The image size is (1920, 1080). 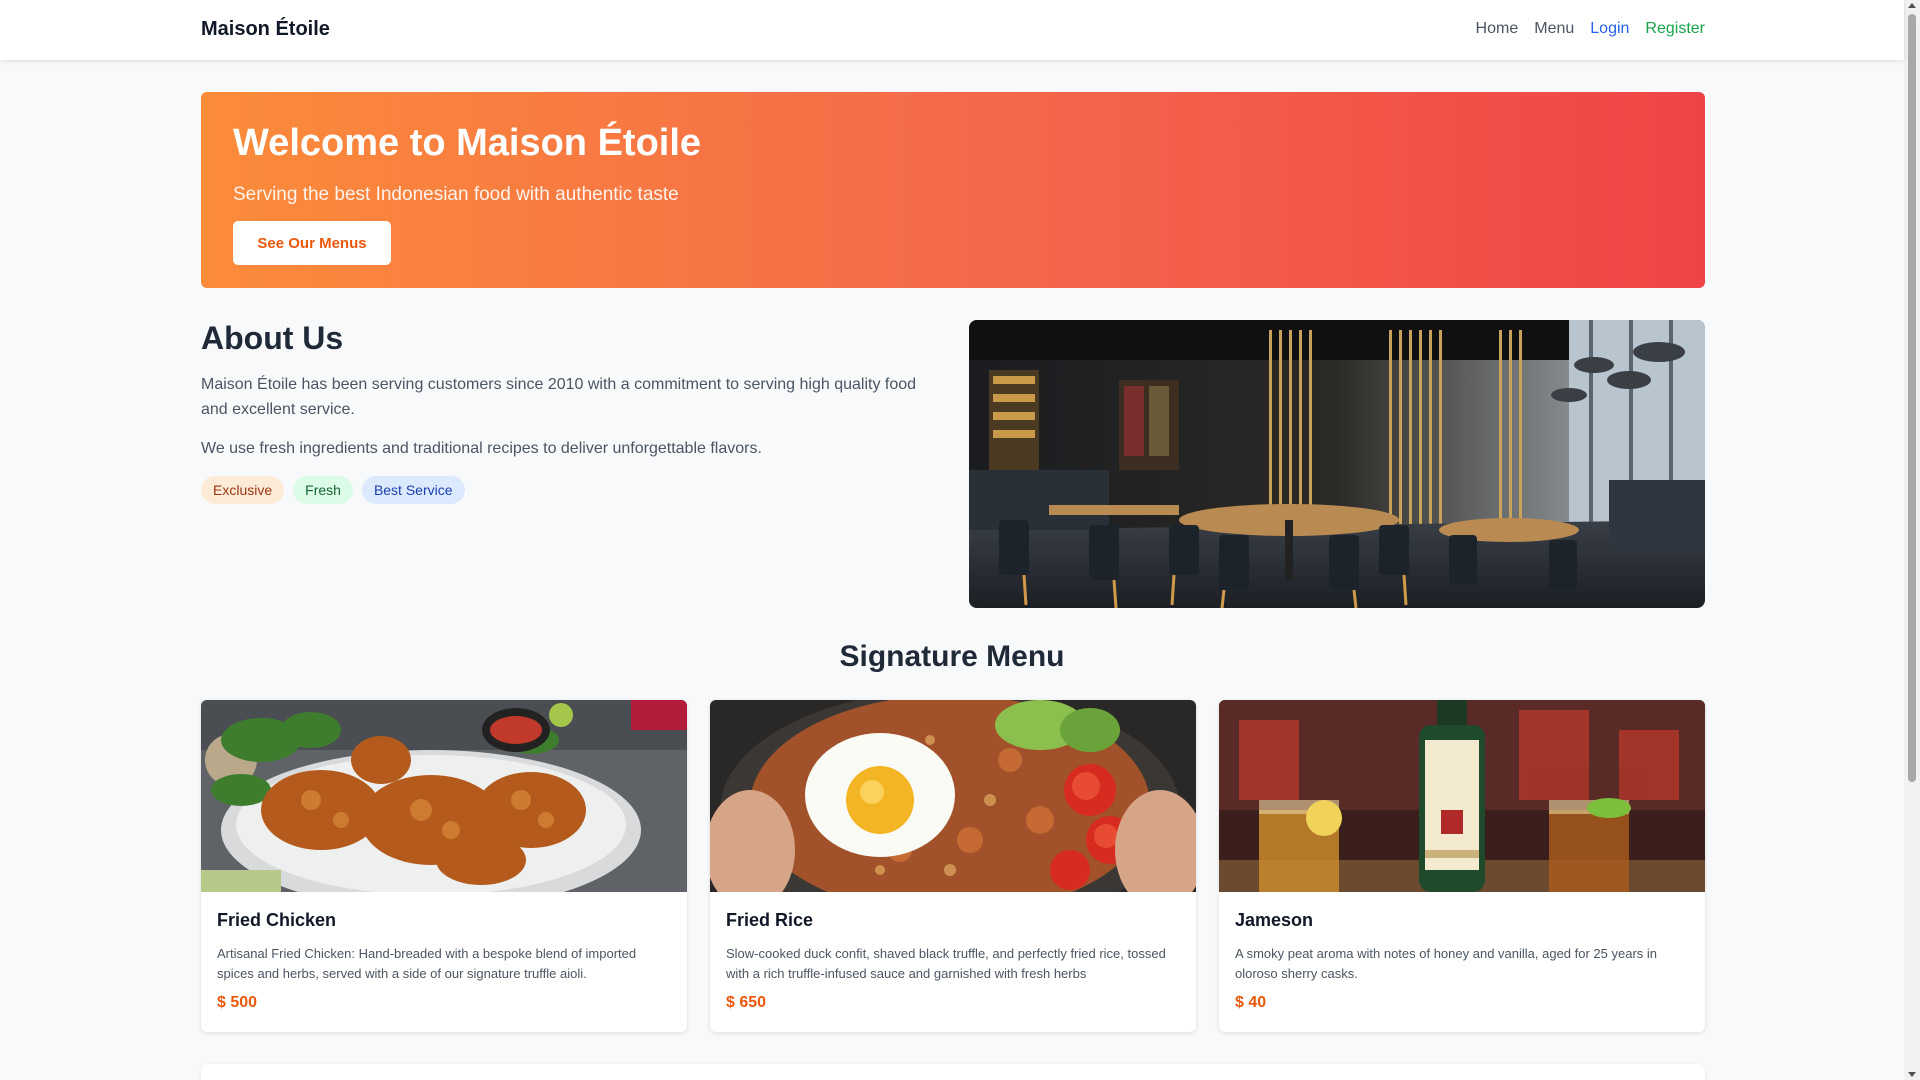 What do you see at coordinates (272, 338) in the screenshot?
I see `about-title: About Us` at bounding box center [272, 338].